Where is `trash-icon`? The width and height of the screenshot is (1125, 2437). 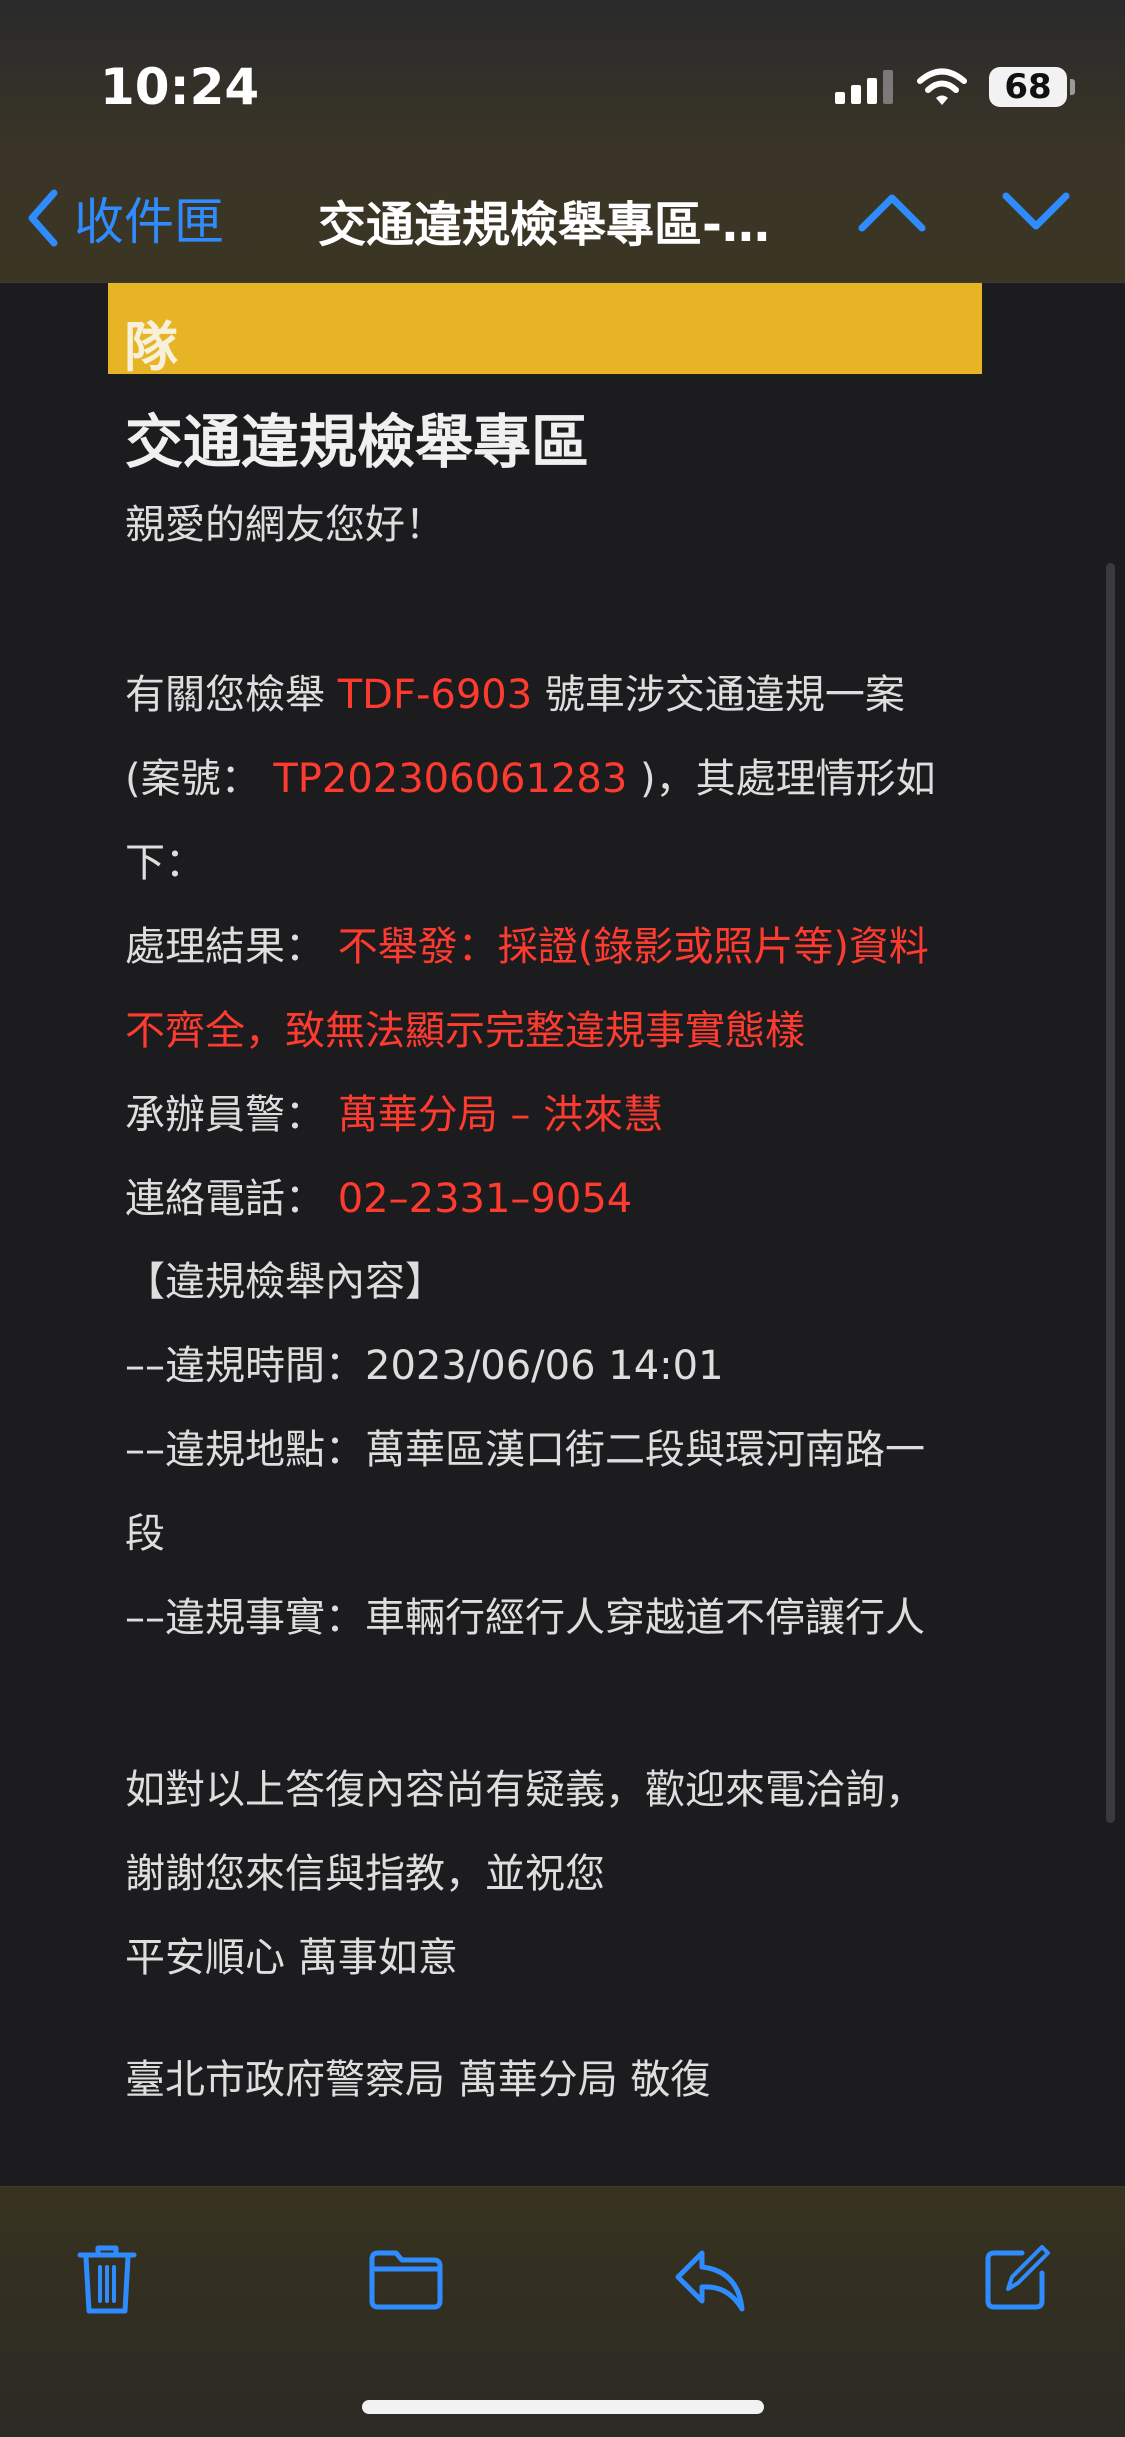 trash-icon is located at coordinates (107, 2279).